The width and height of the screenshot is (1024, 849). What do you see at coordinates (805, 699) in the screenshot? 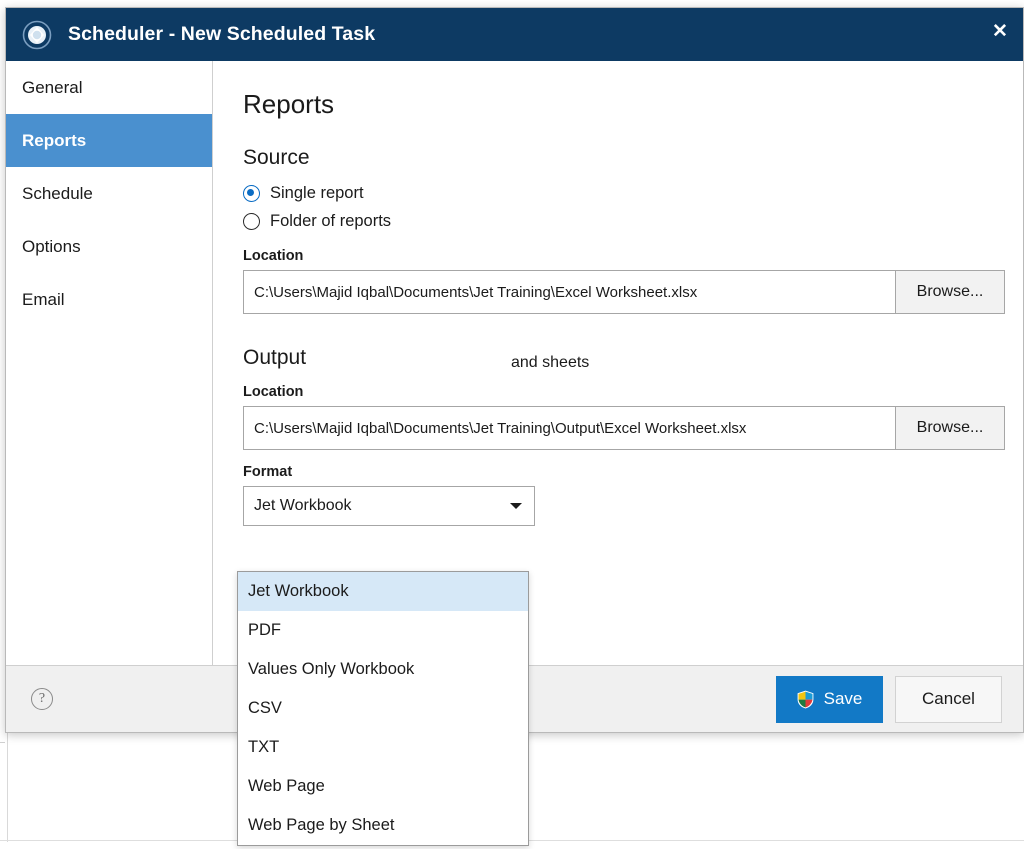
I see `uac-shield-icon` at bounding box center [805, 699].